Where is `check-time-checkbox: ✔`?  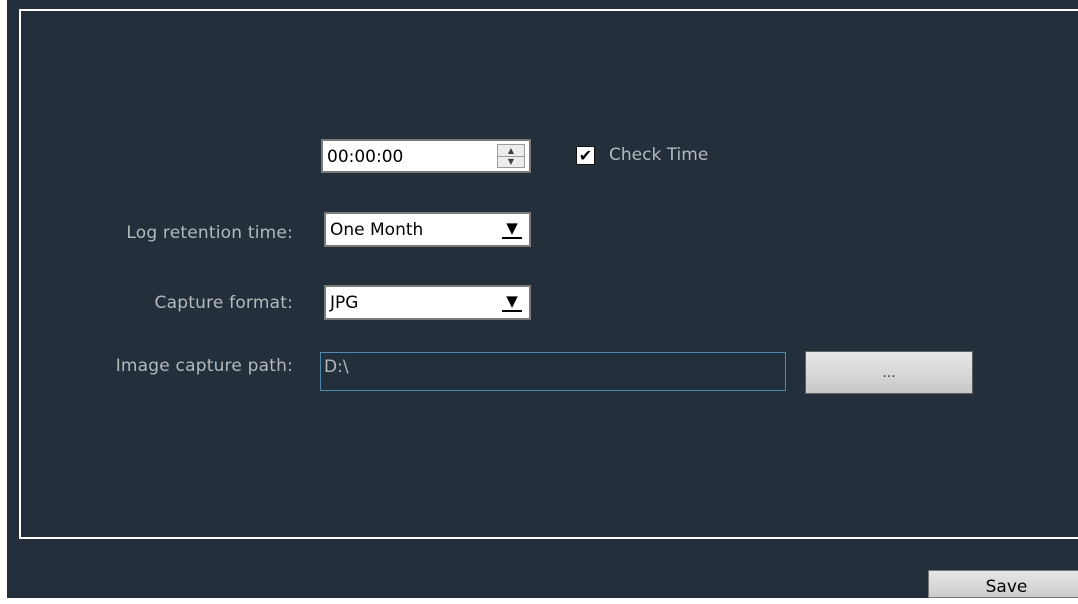 check-time-checkbox: ✔ is located at coordinates (585, 155).